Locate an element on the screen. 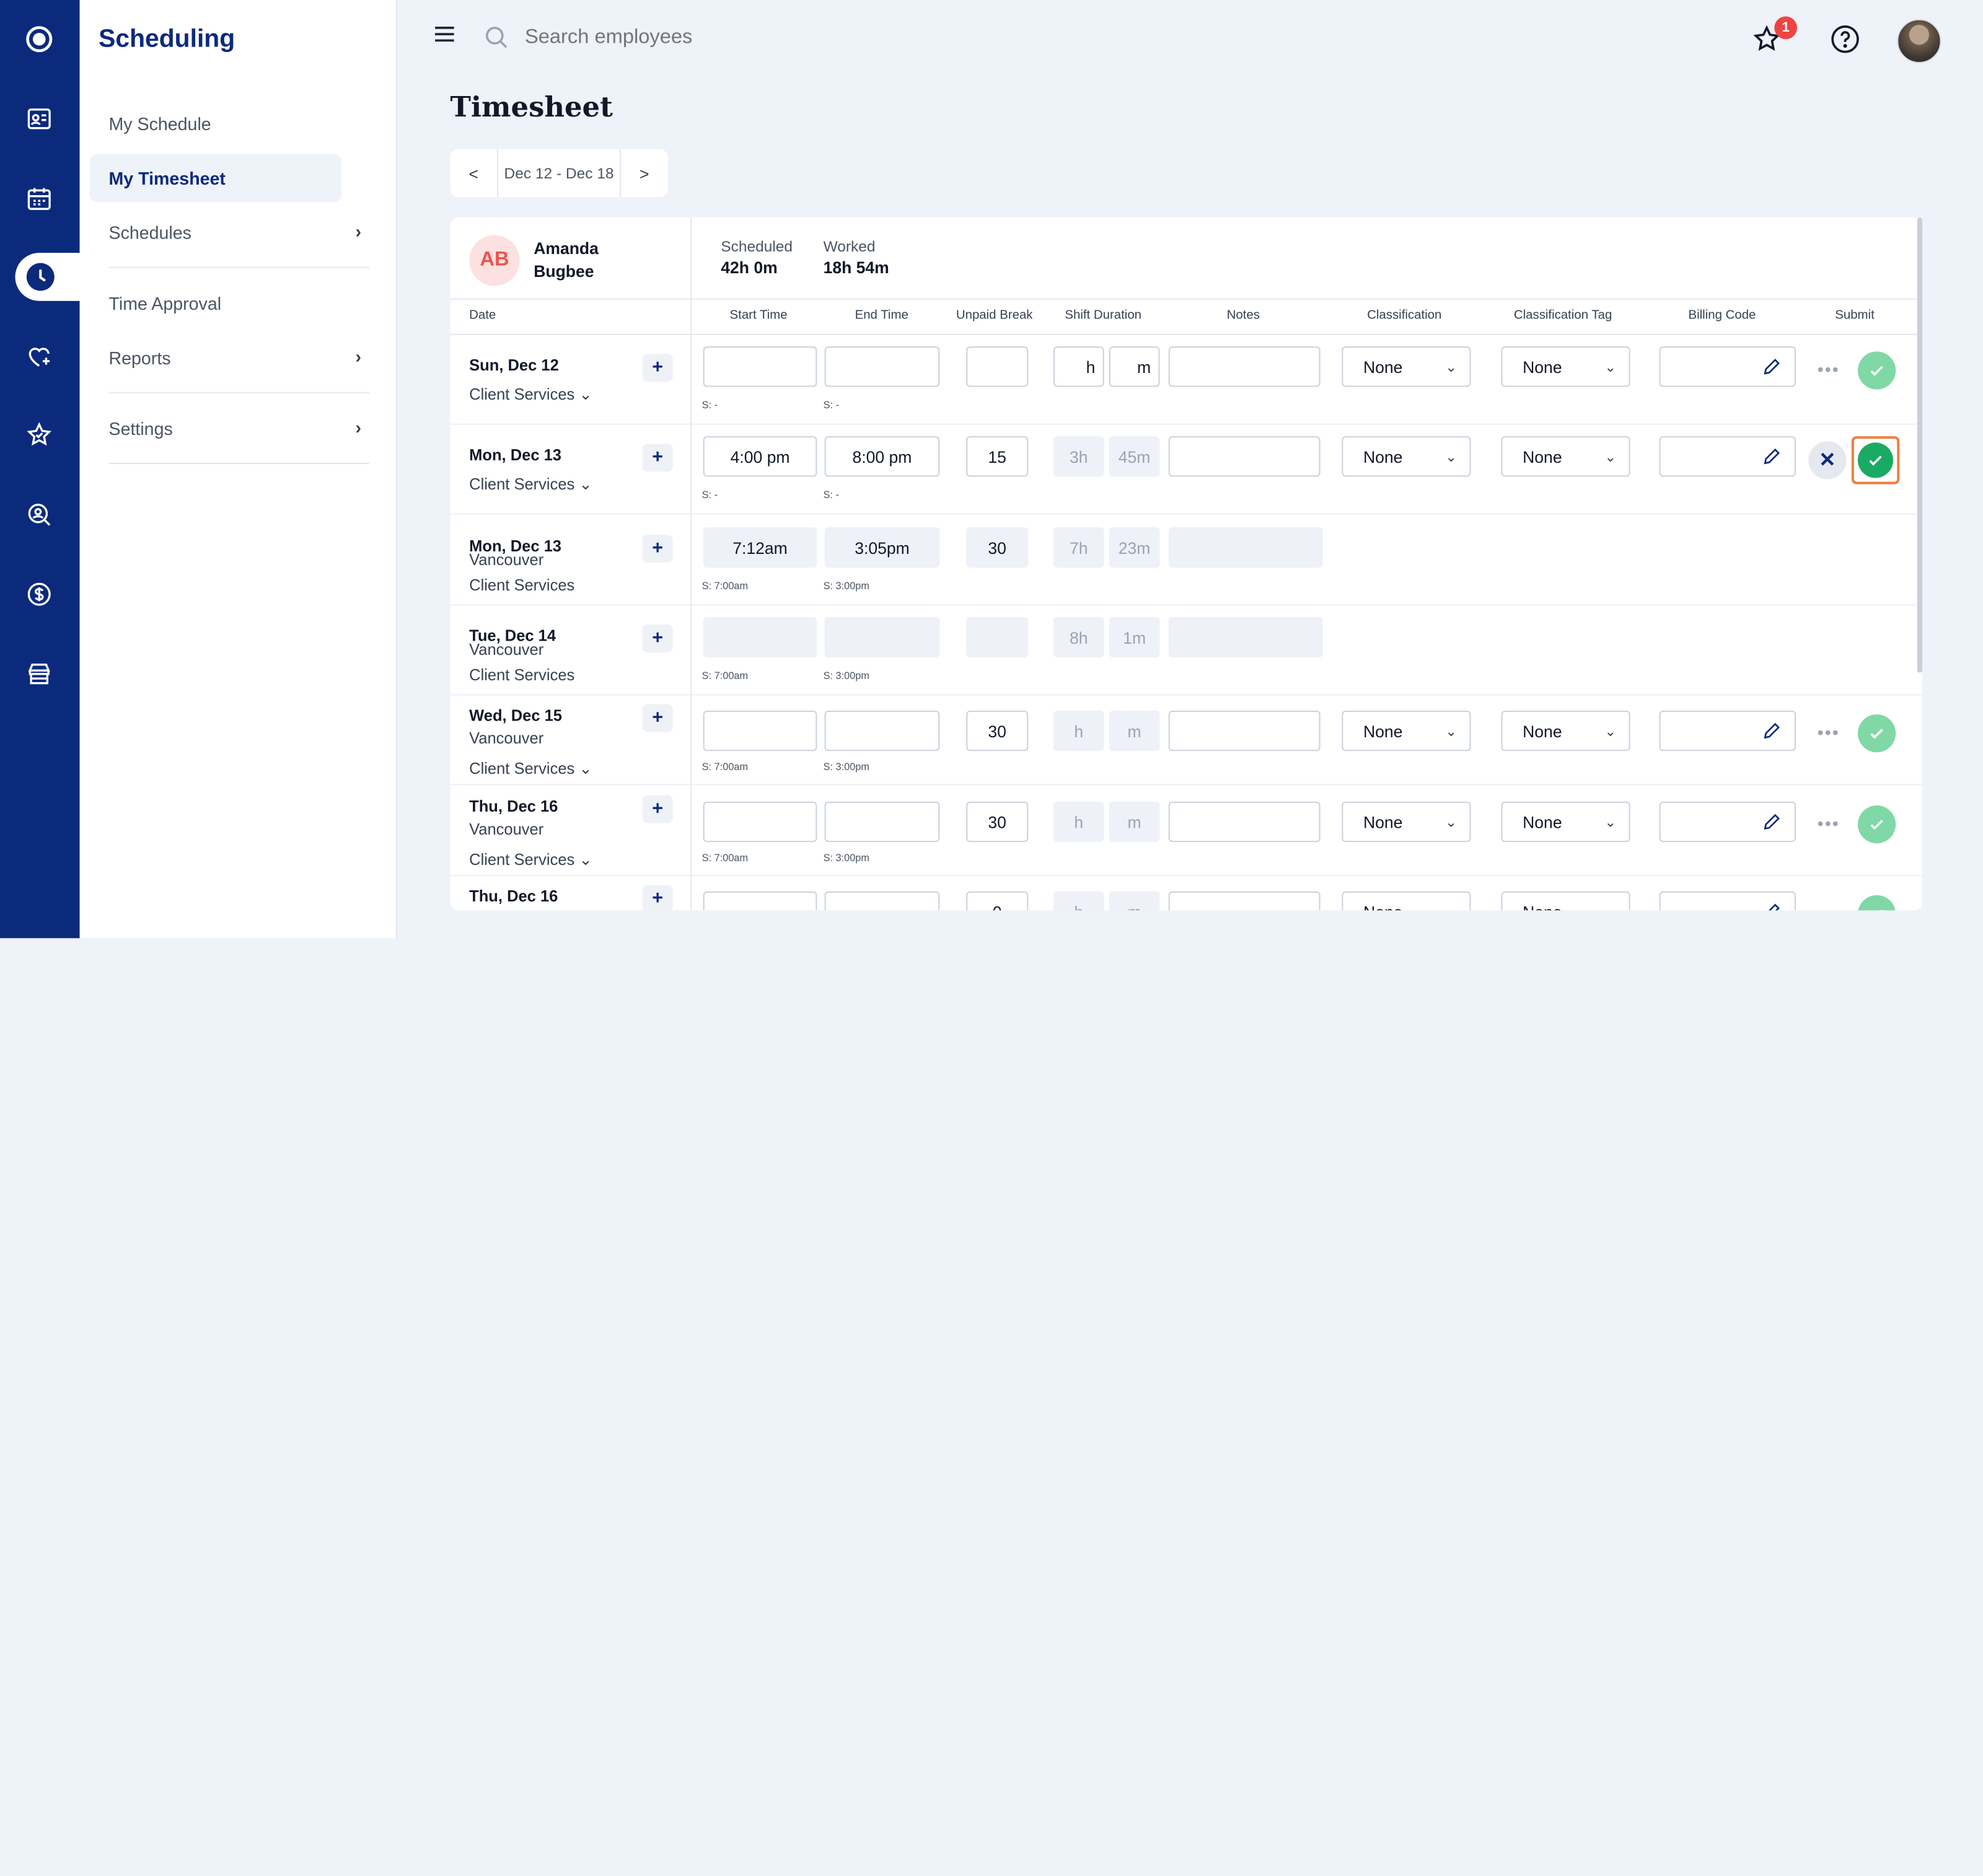  col-billing-code: Billing Code is located at coordinates (1722, 315).